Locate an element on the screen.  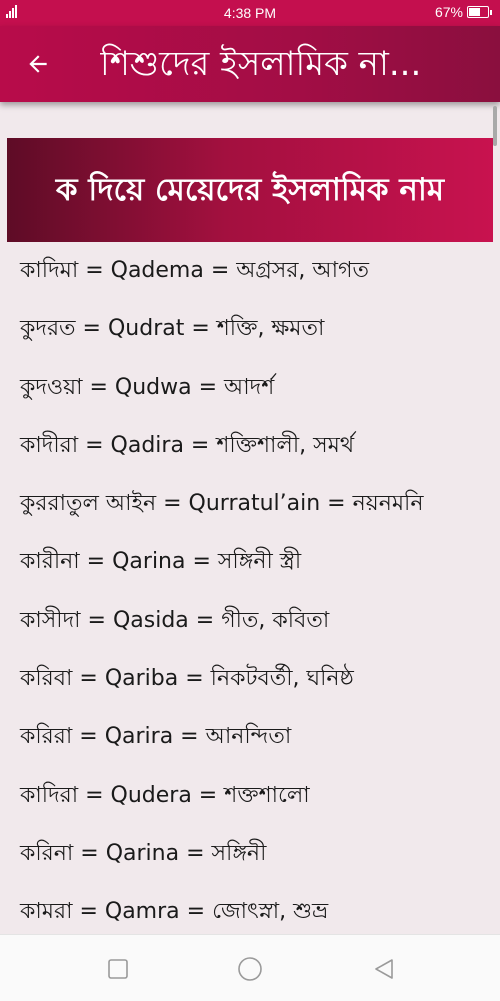
home-button is located at coordinates (250, 969).